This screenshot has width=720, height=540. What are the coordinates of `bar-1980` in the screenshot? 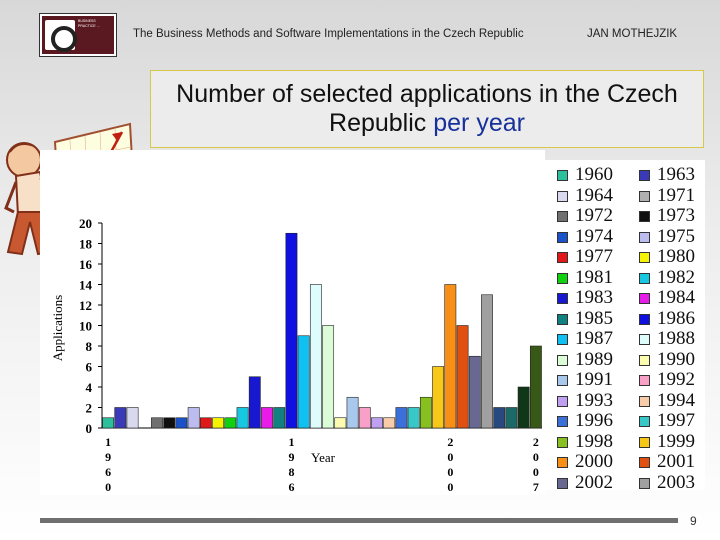 It's located at (218, 423).